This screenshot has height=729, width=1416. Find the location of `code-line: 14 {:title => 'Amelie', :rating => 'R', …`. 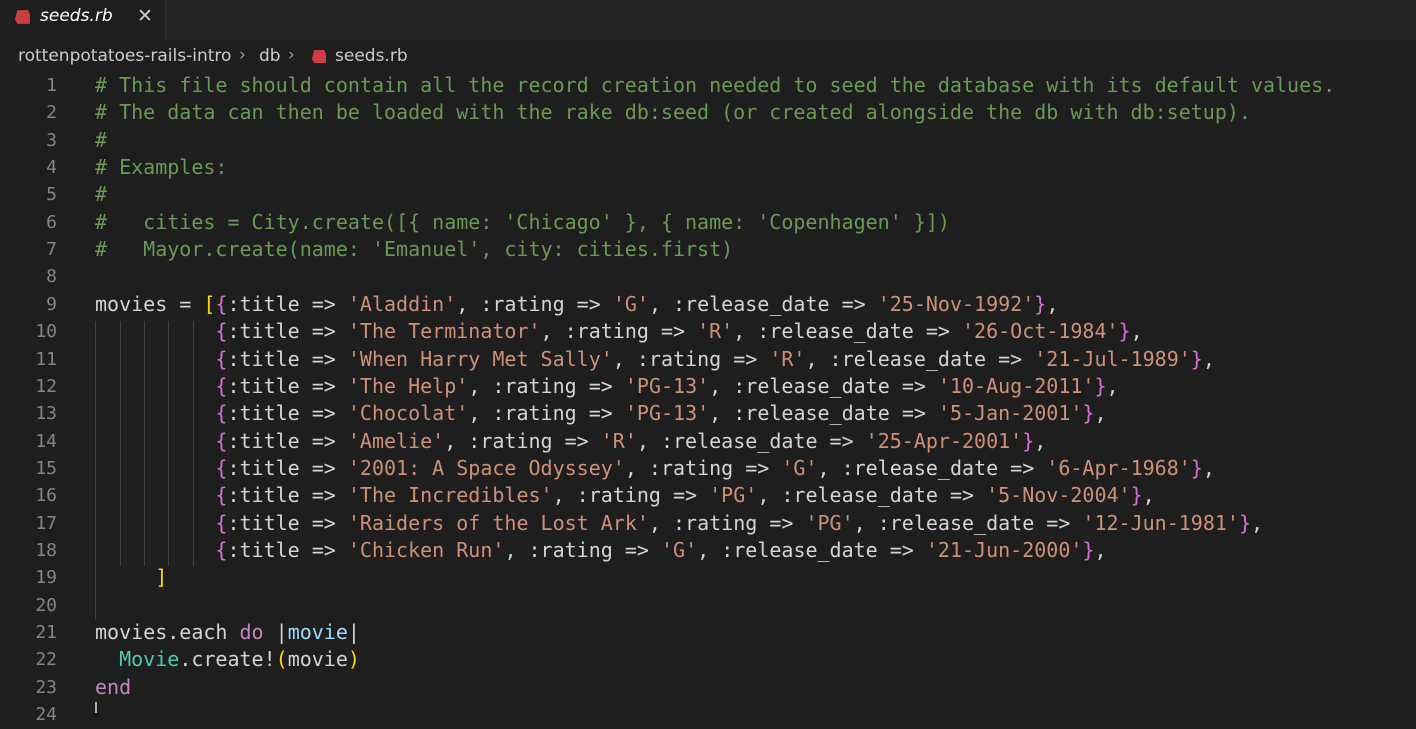

code-line: 14 {:title => 'Amelie', :rating => 'R', … is located at coordinates (708, 442).